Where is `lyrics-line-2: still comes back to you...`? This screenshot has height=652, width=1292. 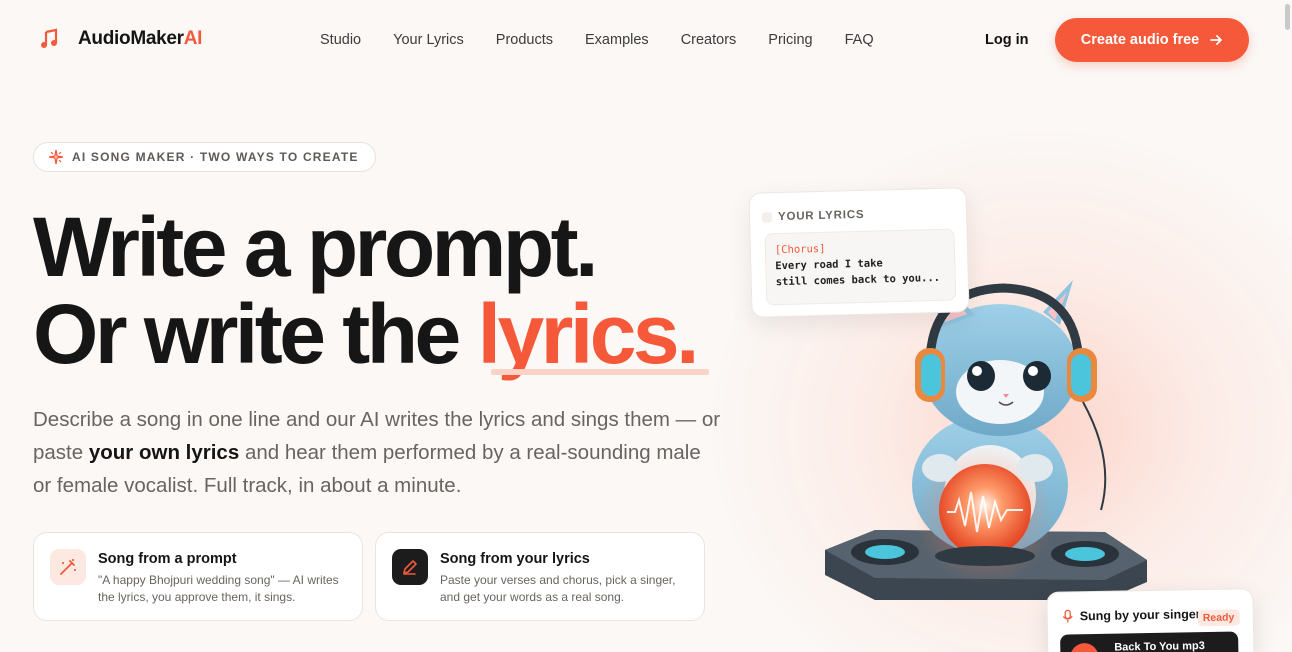
lyrics-line-2: still comes back to you... is located at coordinates (858, 280).